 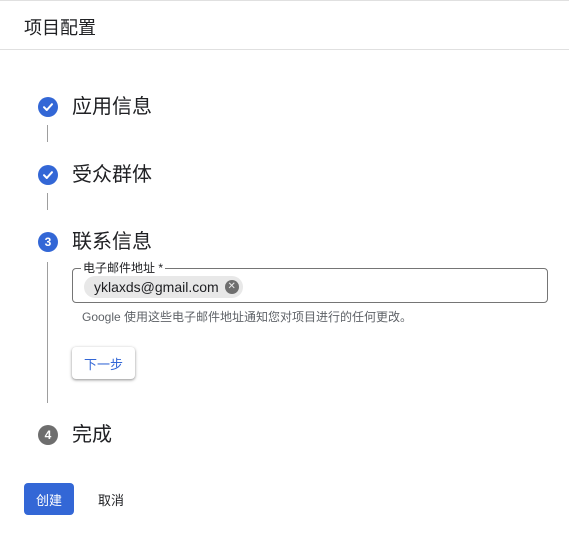 I want to click on email-field: 电子邮件地址 * yklaxds@gmail.com ✕, so click(x=310, y=282).